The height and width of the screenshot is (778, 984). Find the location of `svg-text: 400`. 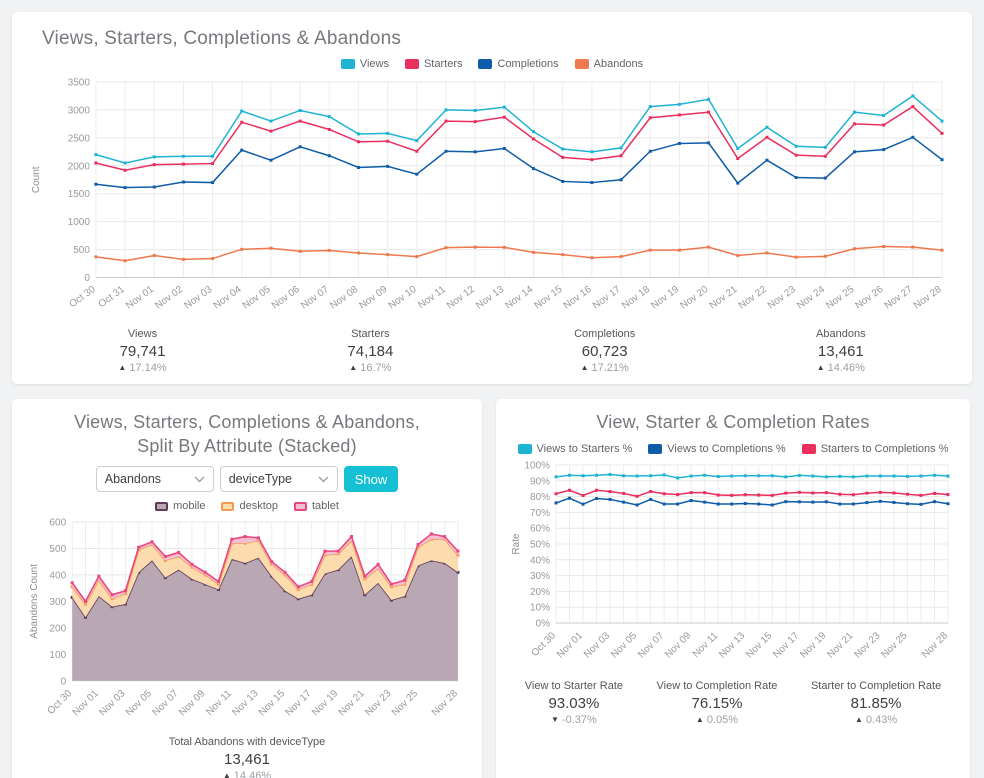

svg-text: 400 is located at coordinates (57, 576).